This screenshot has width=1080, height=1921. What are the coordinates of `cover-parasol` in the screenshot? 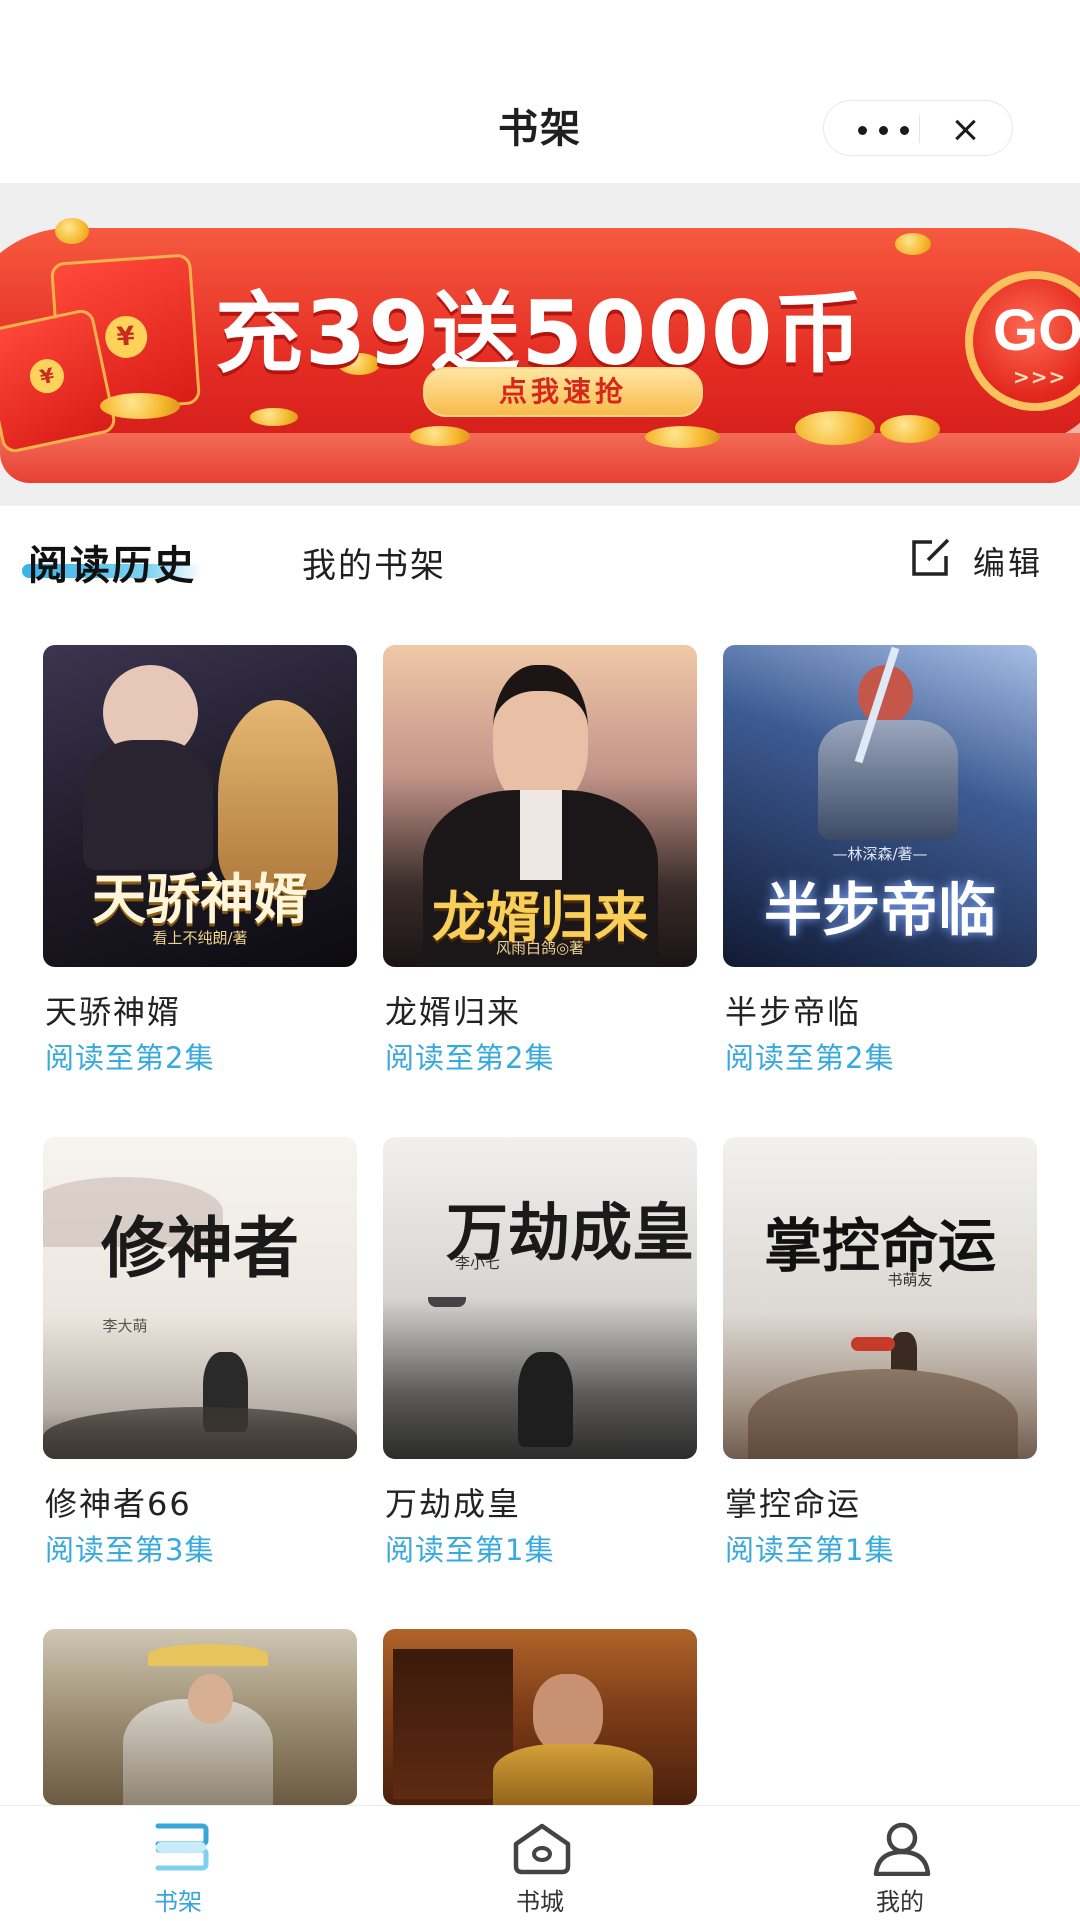 It's located at (208, 1655).